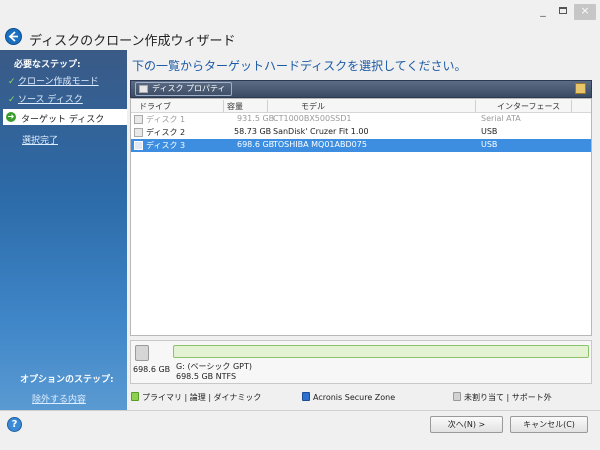  What do you see at coordinates (585, 12) in the screenshot?
I see `close-button: ×` at bounding box center [585, 12].